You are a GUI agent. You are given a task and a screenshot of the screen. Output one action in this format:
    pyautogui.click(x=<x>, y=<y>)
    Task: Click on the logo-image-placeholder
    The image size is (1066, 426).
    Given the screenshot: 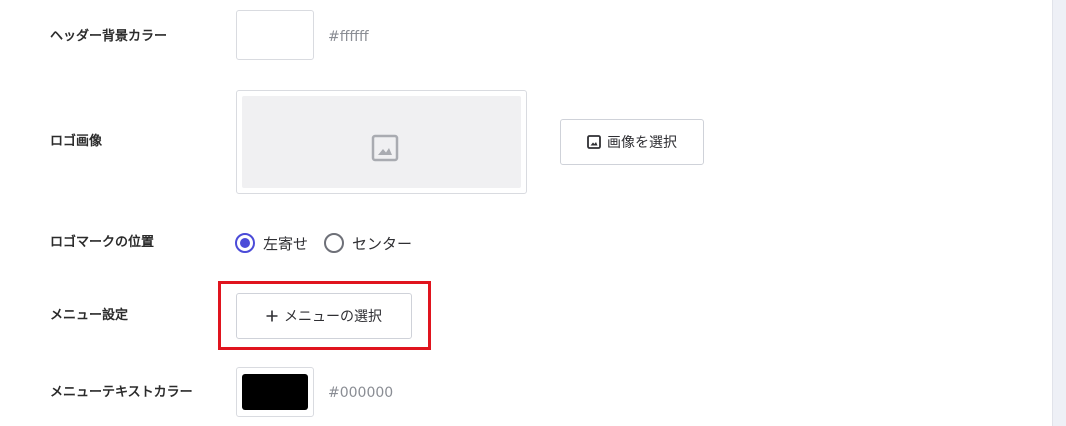 What is the action you would take?
    pyautogui.click(x=381, y=142)
    